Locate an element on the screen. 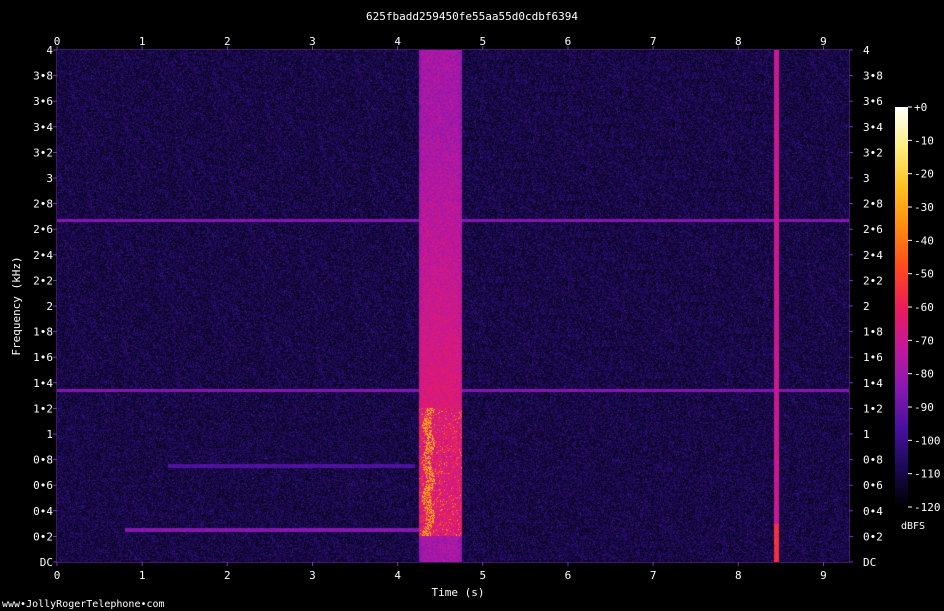 Image resolution: width=944 pixels, height=611 pixels. x-tick-label-bottom: 6 is located at coordinates (568, 575).